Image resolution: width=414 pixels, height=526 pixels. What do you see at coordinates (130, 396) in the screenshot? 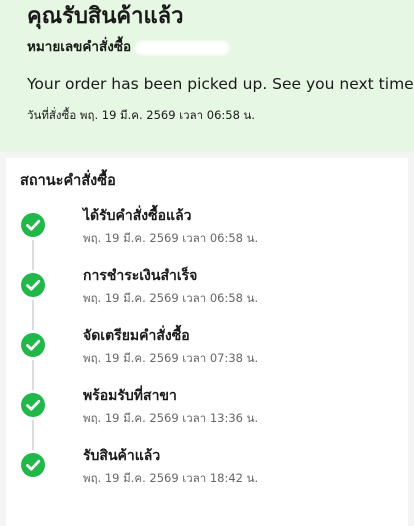
I see `status-step-label: พร้อมรับที่สาขา` at bounding box center [130, 396].